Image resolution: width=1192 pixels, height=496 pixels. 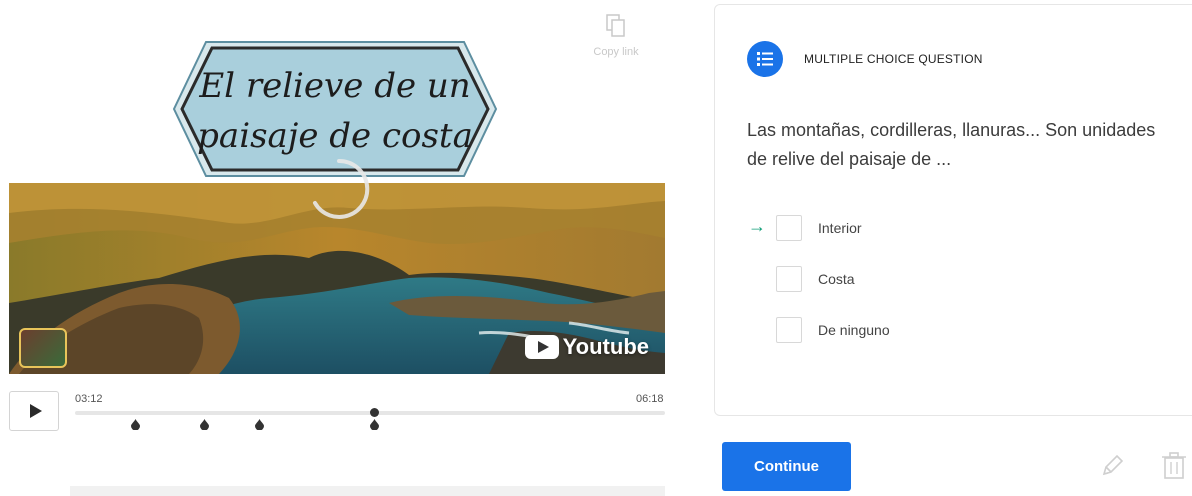 What do you see at coordinates (541, 347) in the screenshot?
I see `youtube-play-icon` at bounding box center [541, 347].